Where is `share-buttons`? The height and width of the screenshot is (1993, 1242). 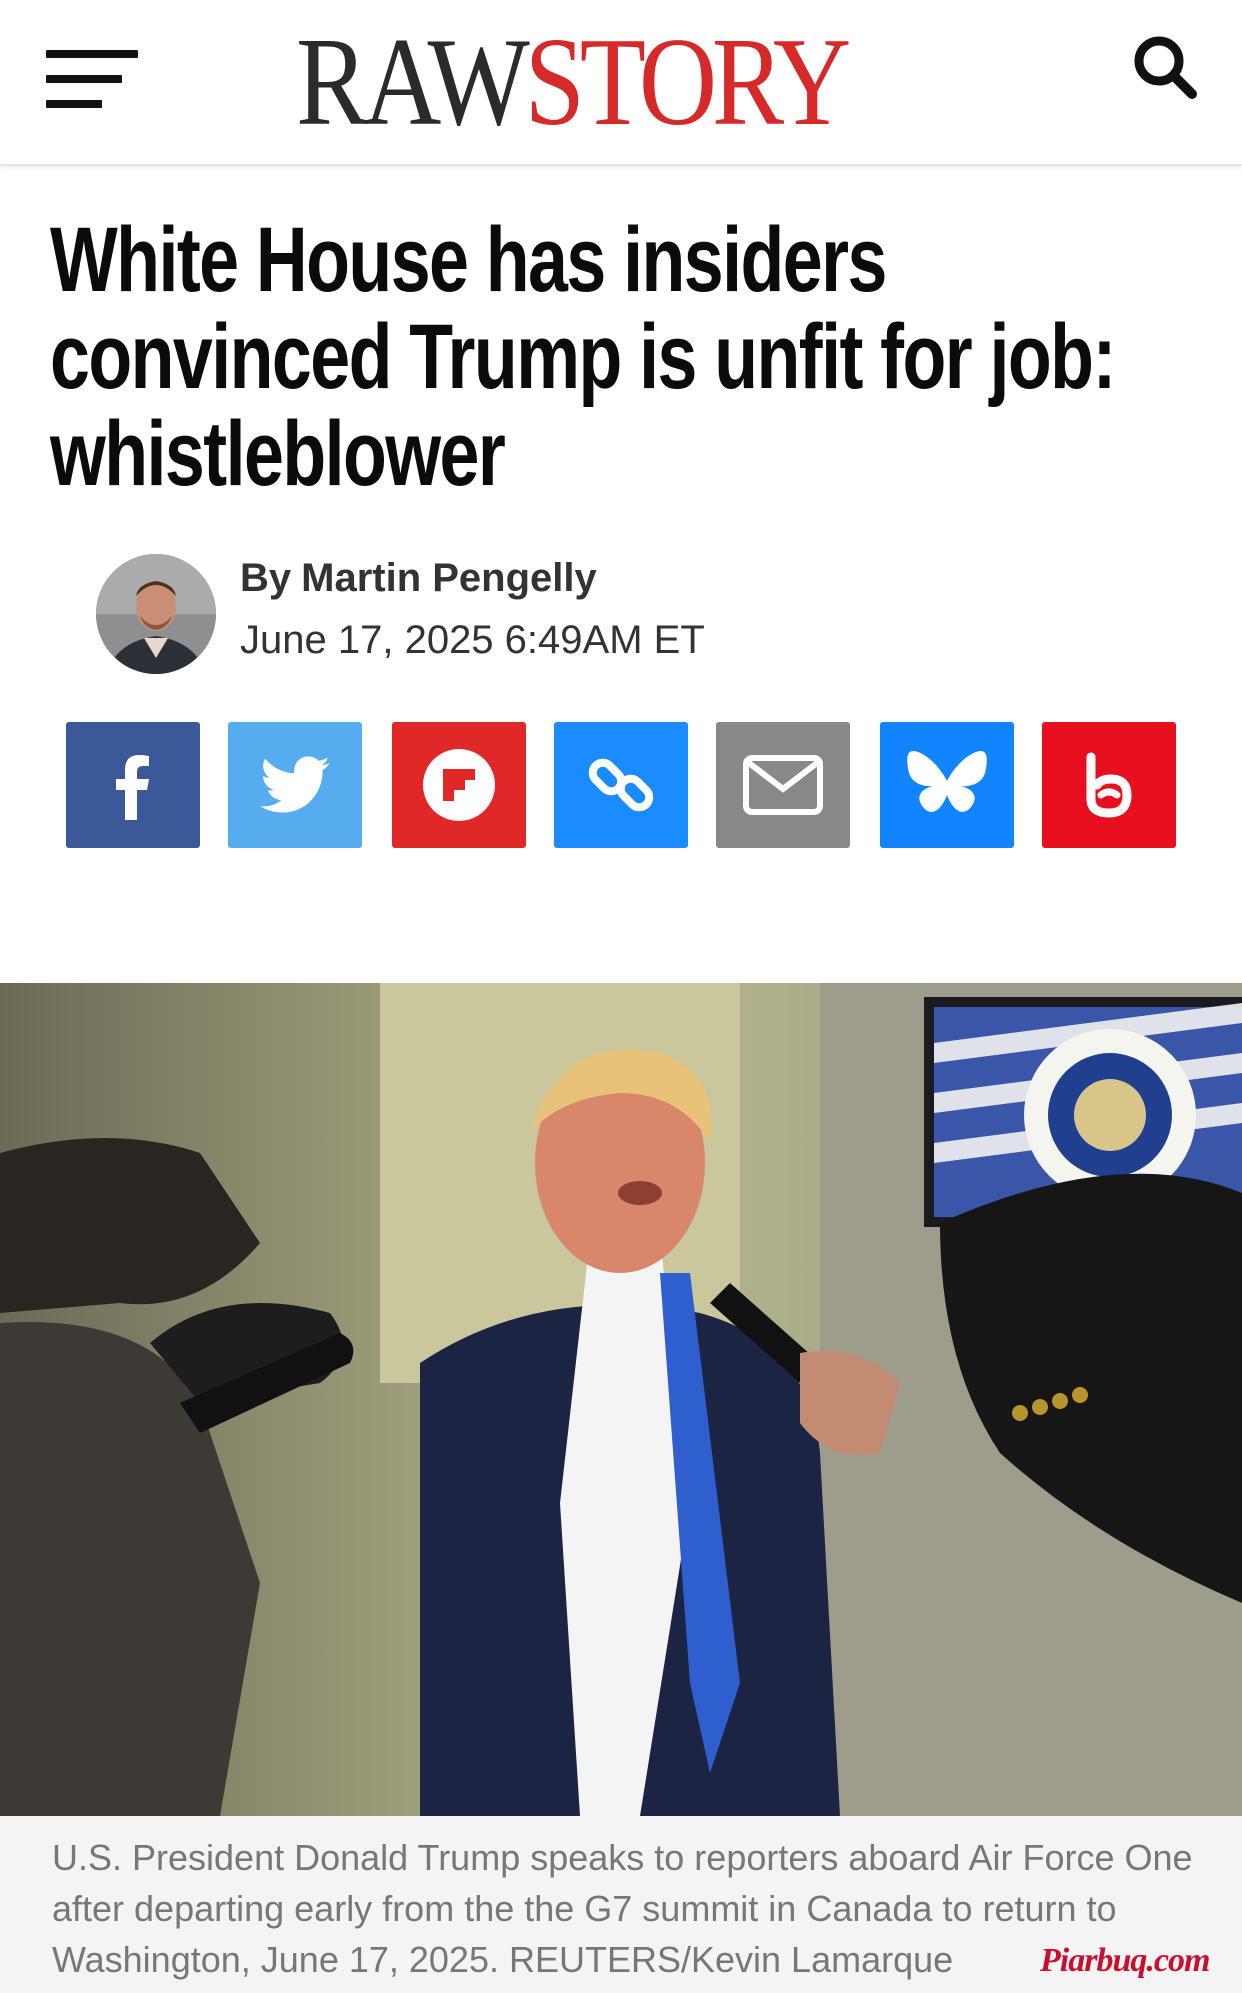 share-buttons is located at coordinates (621, 785).